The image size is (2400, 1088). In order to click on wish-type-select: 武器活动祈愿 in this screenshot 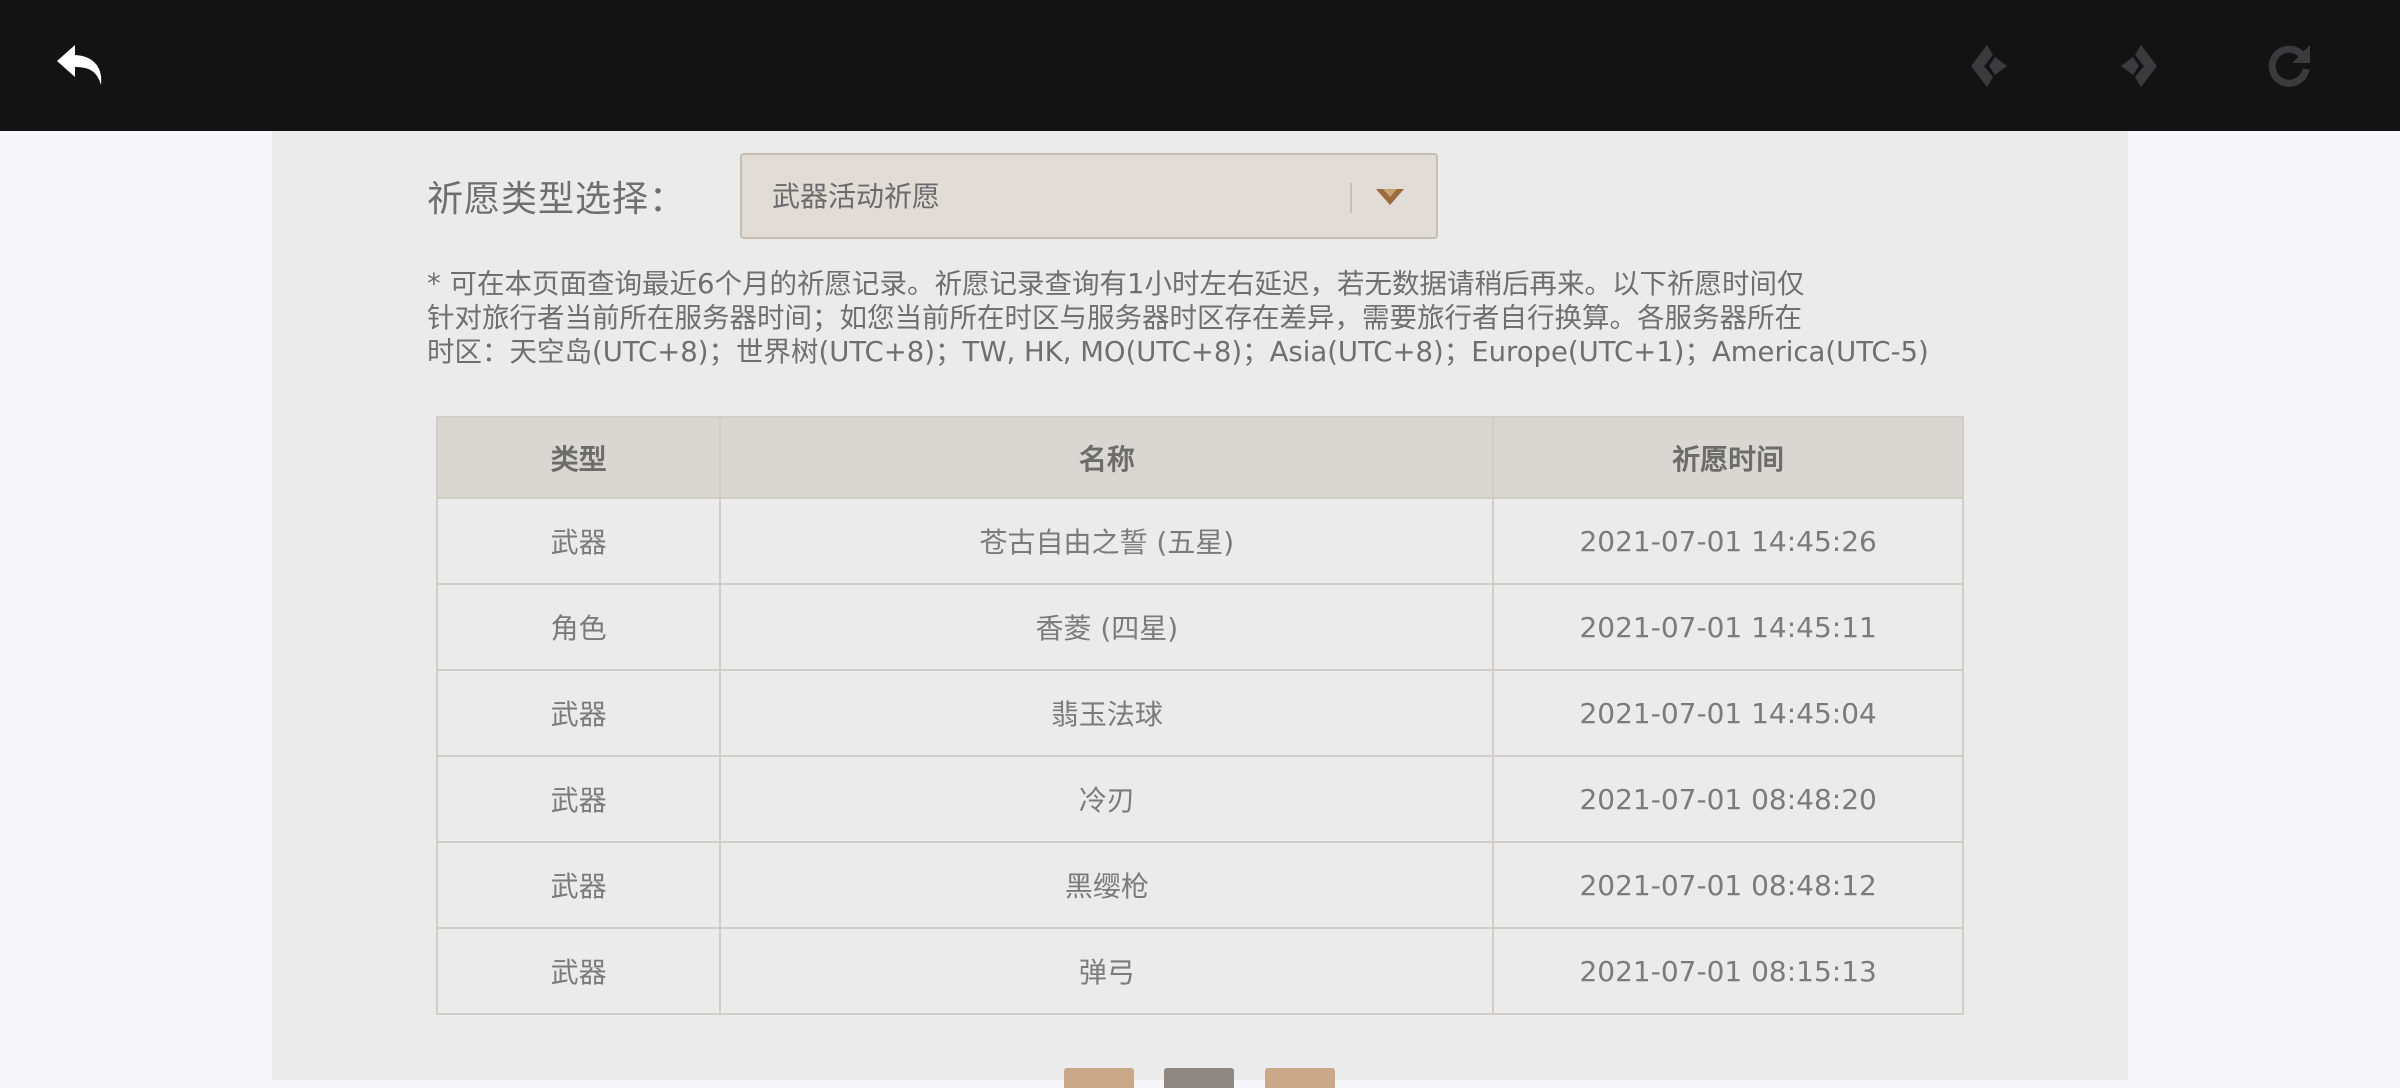, I will do `click(1089, 196)`.